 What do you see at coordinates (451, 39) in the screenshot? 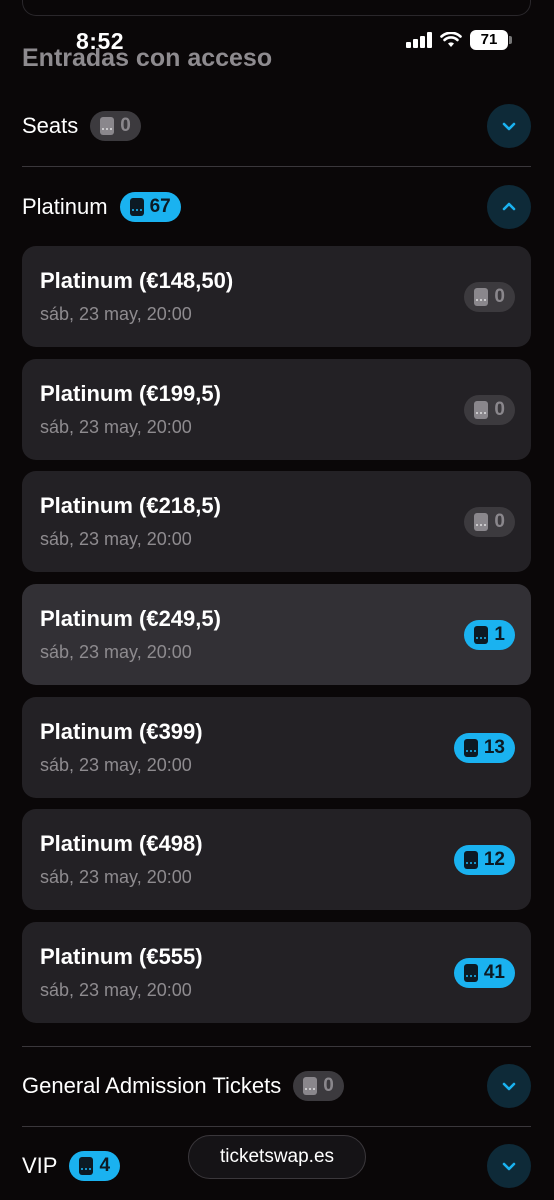
I see `wifi-icon` at bounding box center [451, 39].